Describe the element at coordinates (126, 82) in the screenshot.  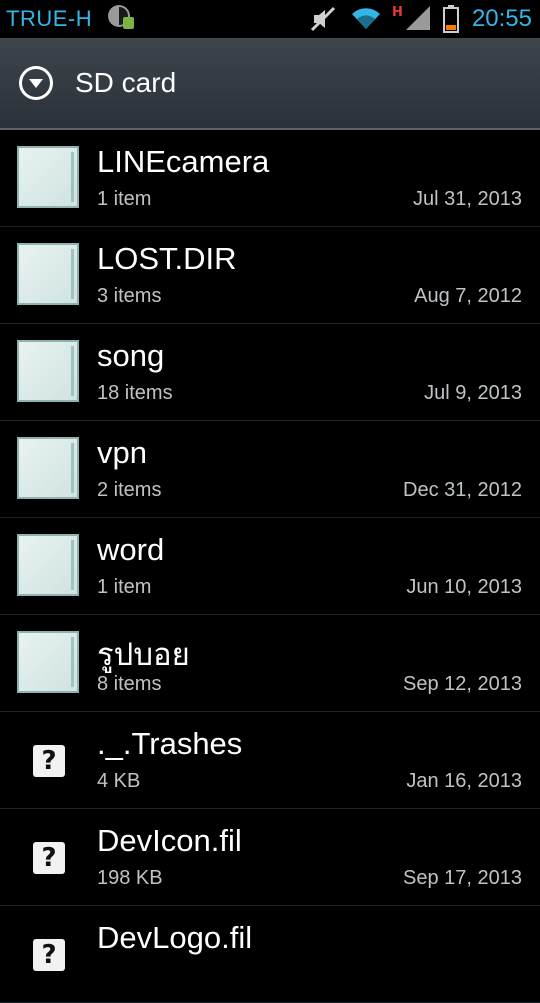
I see `page-title: SD card` at that location.